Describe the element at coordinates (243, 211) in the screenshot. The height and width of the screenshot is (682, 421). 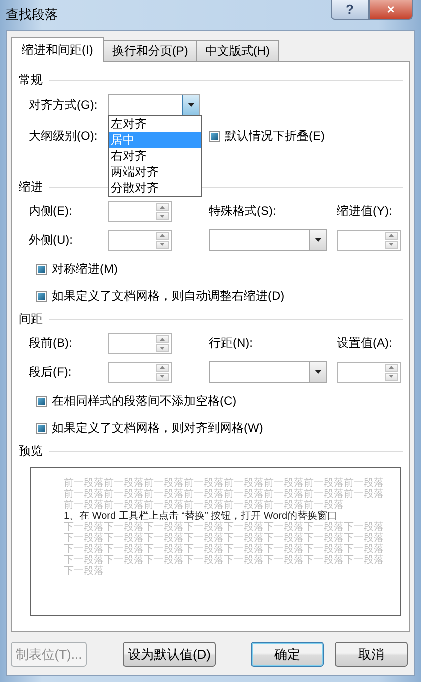
I see `field-label: 特殊格式(S):` at that location.